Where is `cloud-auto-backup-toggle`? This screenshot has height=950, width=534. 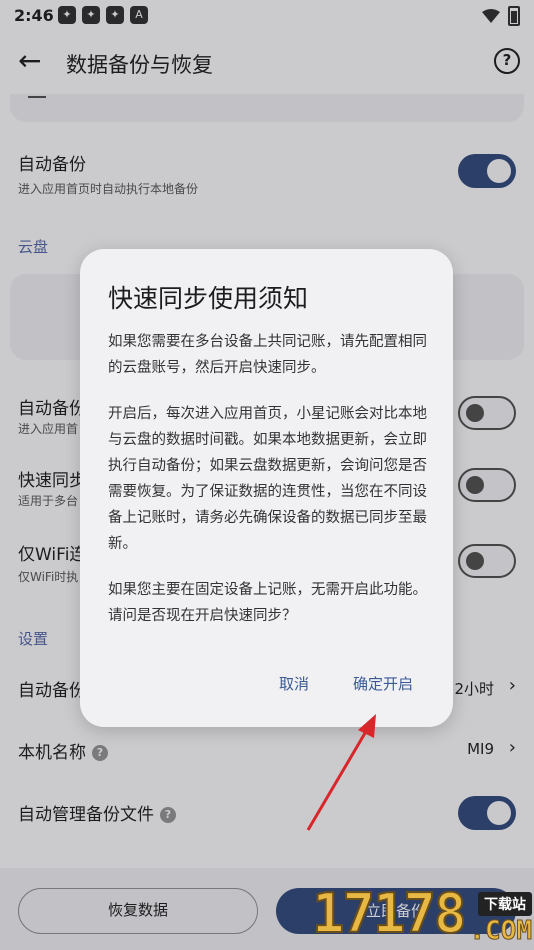 cloud-auto-backup-toggle is located at coordinates (487, 413).